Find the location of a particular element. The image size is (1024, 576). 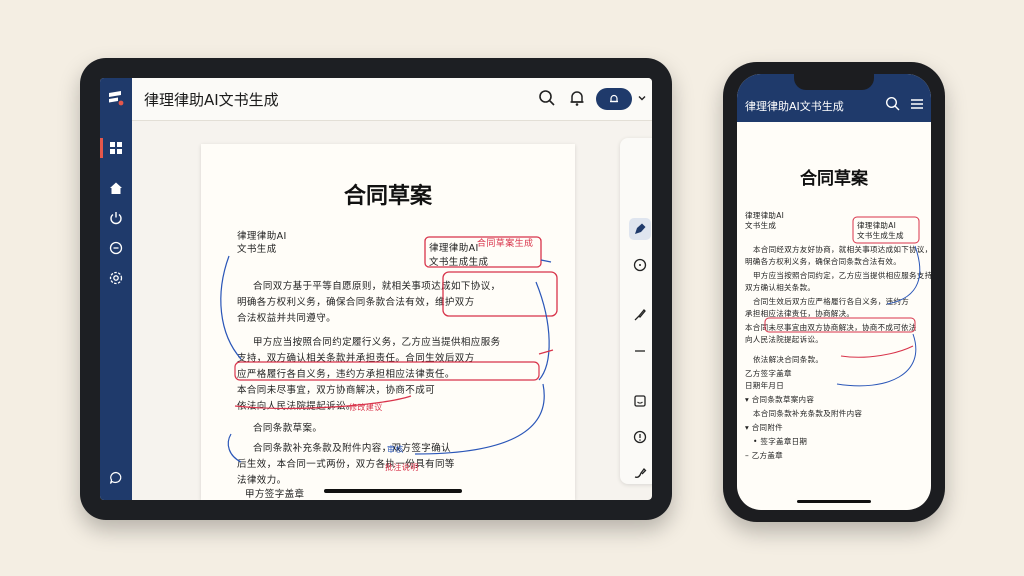

home-indicator is located at coordinates (393, 491).